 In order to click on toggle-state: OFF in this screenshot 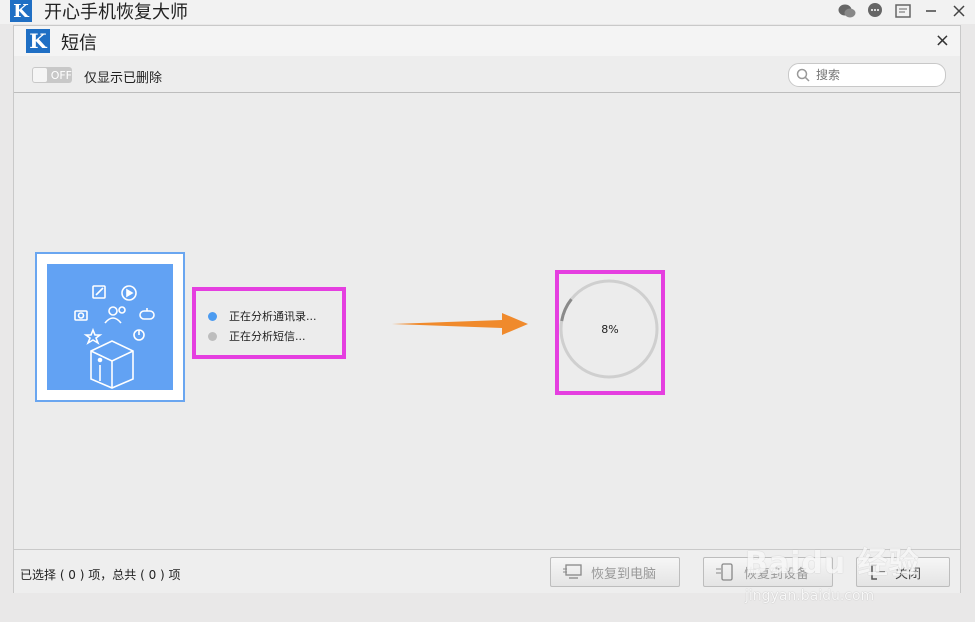, I will do `click(61, 75)`.